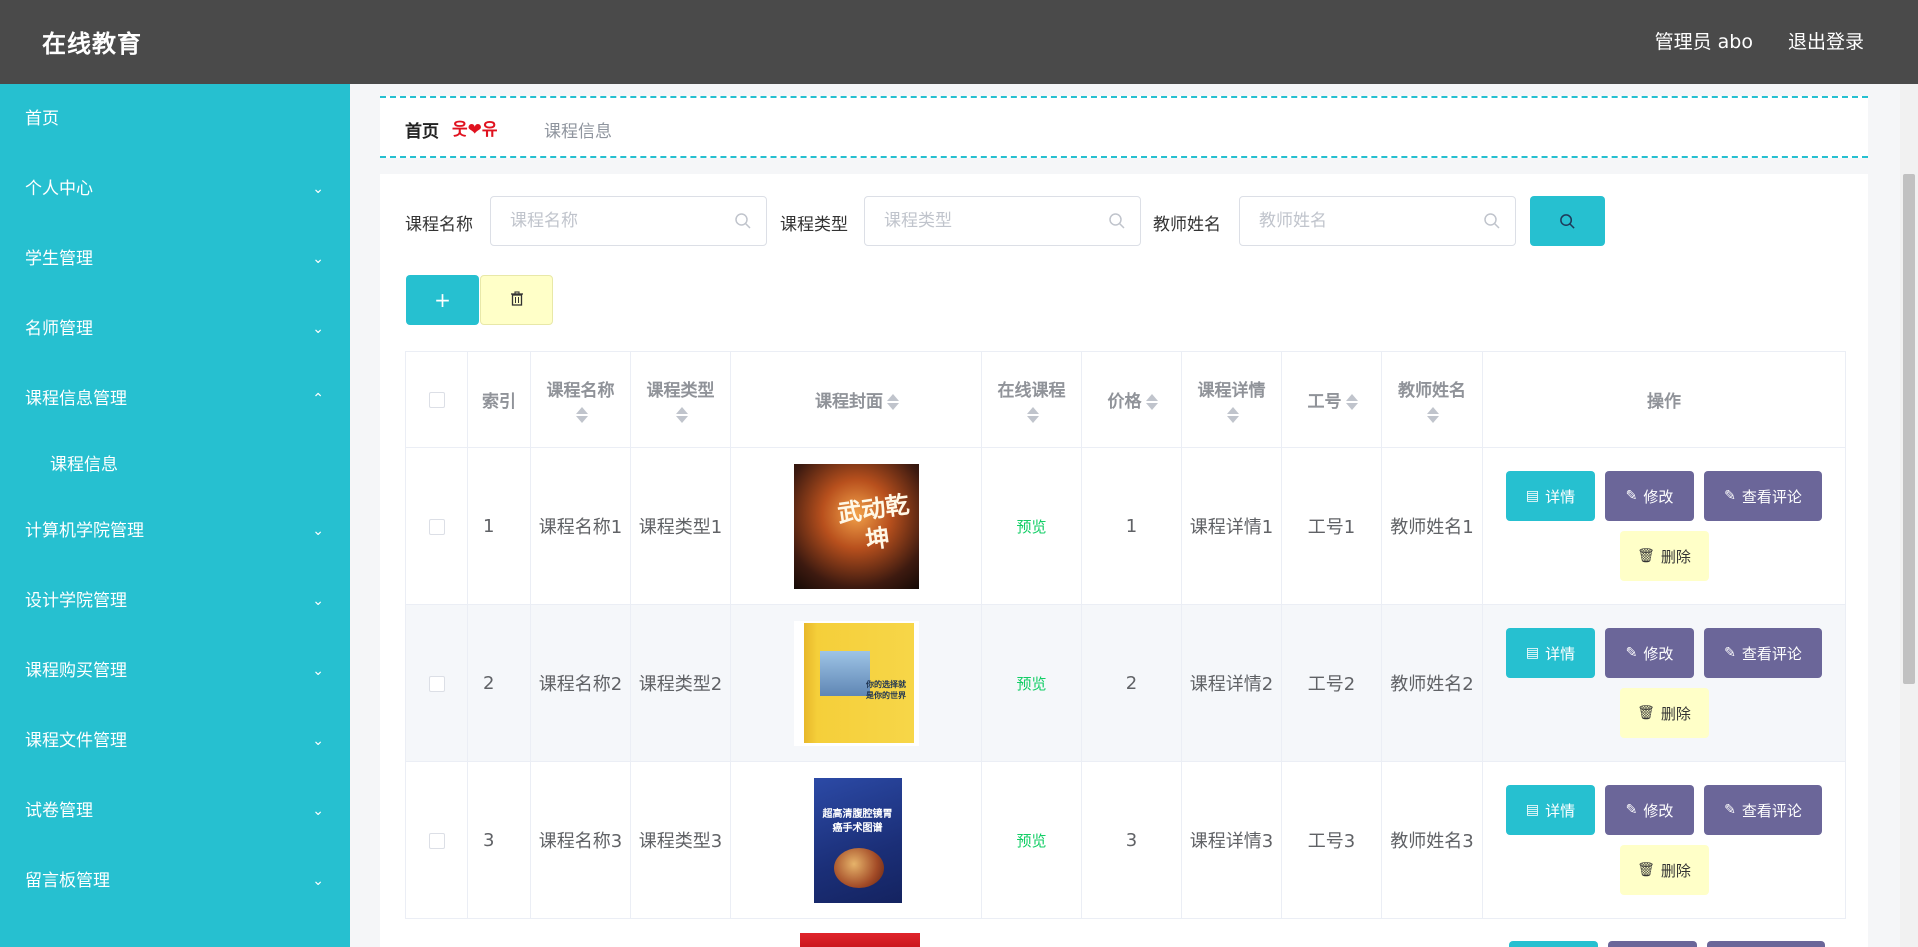 The width and height of the screenshot is (1918, 947). Describe the element at coordinates (175, 741) in the screenshot. I see `sidebar-item-file-mgmt: 课程文件管理 ⌄` at that location.